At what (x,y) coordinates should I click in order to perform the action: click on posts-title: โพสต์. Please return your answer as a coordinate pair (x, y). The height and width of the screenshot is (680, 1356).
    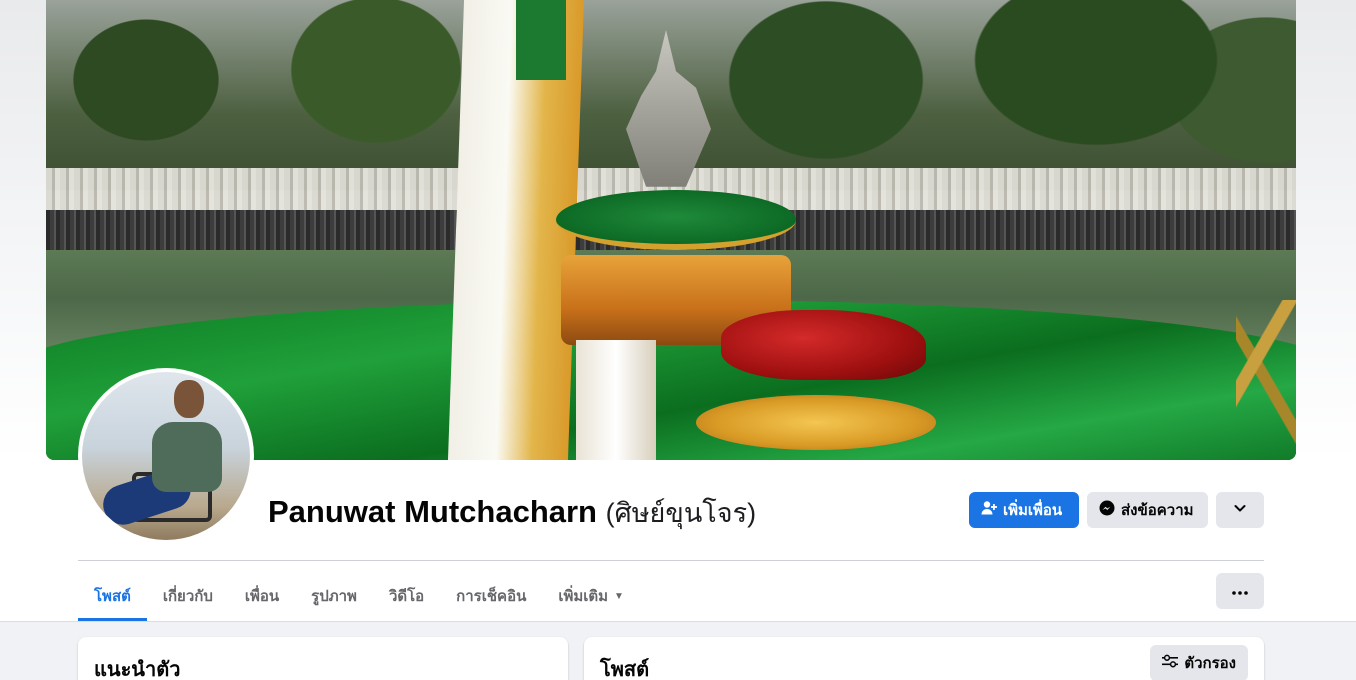
    Looking at the image, I should click on (625, 669).